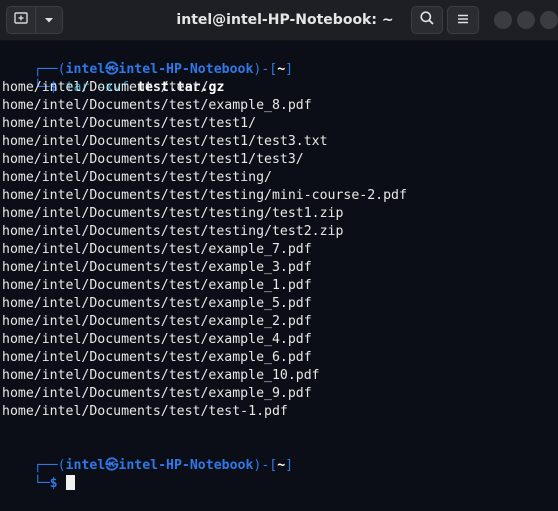 This screenshot has width=558, height=511. I want to click on prompt-prefix: └─, so click(41, 483).